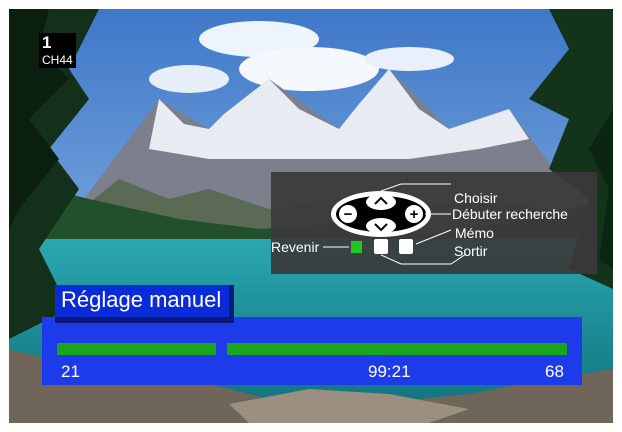  What do you see at coordinates (554, 371) in the screenshot?
I see `tuning-max-value: 68` at bounding box center [554, 371].